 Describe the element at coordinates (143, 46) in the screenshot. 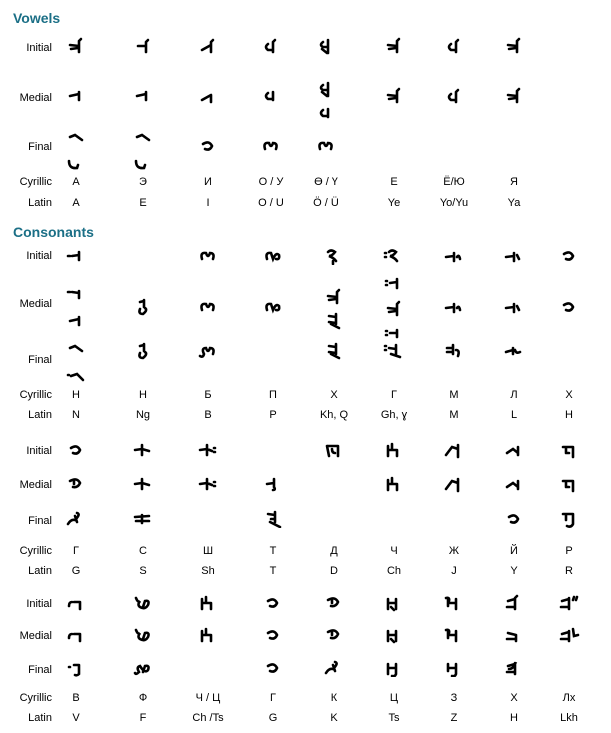

I see `mongolian-glyph-yi-icon` at that location.